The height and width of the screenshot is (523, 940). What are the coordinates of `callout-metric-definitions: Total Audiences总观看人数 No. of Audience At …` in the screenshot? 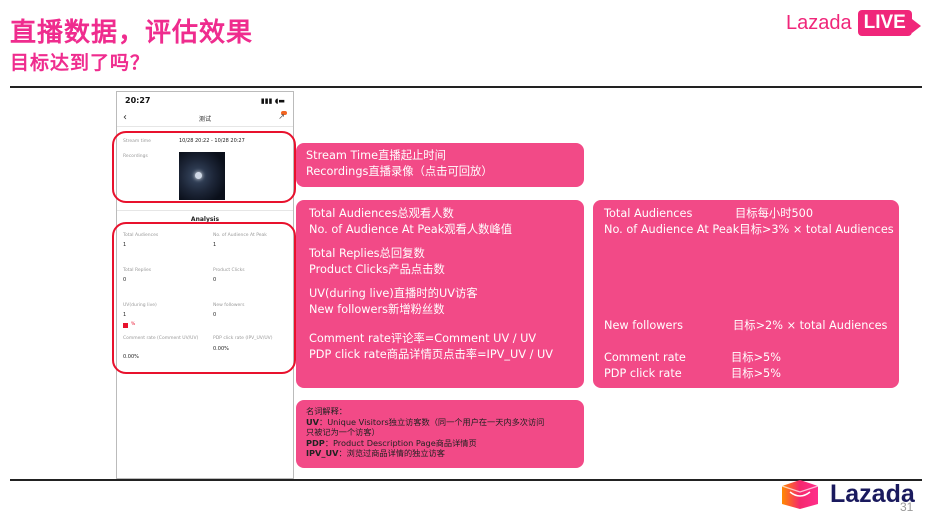 It's located at (440, 294).